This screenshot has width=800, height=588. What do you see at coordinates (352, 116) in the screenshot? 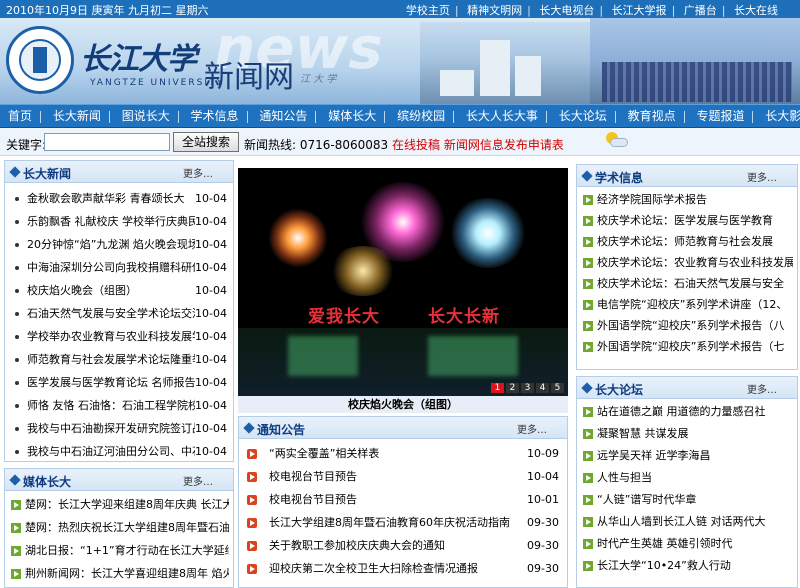
I see `nav-media: 媒体长大` at bounding box center [352, 116].